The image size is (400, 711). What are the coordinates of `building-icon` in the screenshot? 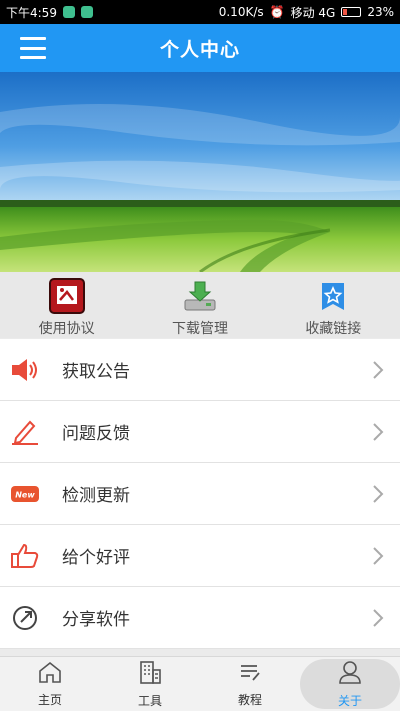 It's located at (150, 674).